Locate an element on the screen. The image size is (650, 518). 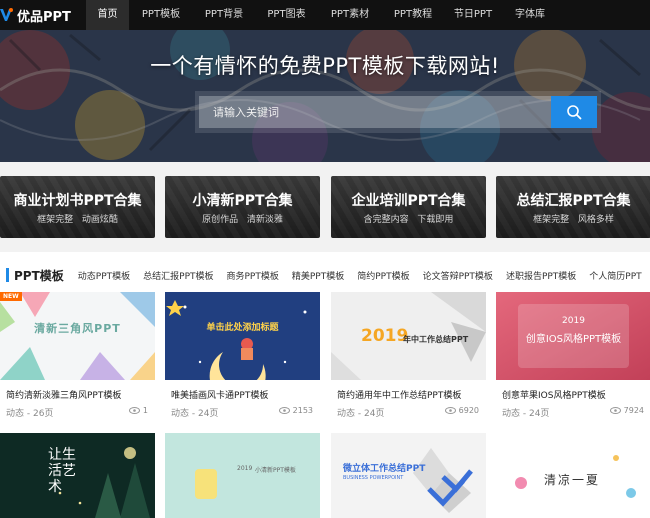
view-count-value: 6920 is located at coordinates (468, 410).